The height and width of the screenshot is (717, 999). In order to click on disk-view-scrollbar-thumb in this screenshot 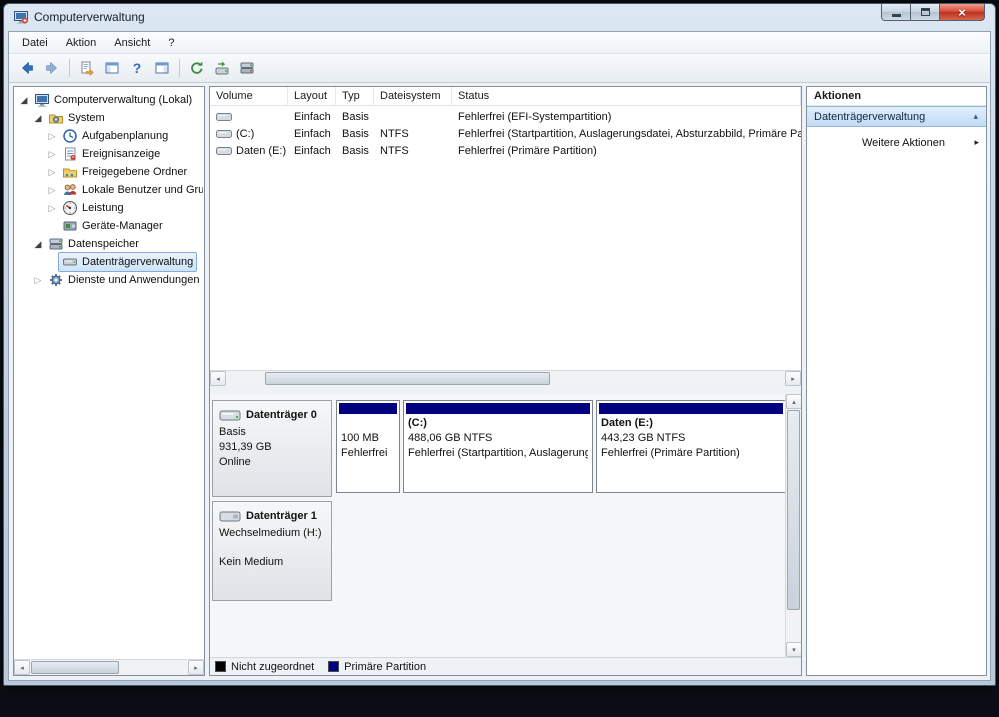, I will do `click(793, 510)`.